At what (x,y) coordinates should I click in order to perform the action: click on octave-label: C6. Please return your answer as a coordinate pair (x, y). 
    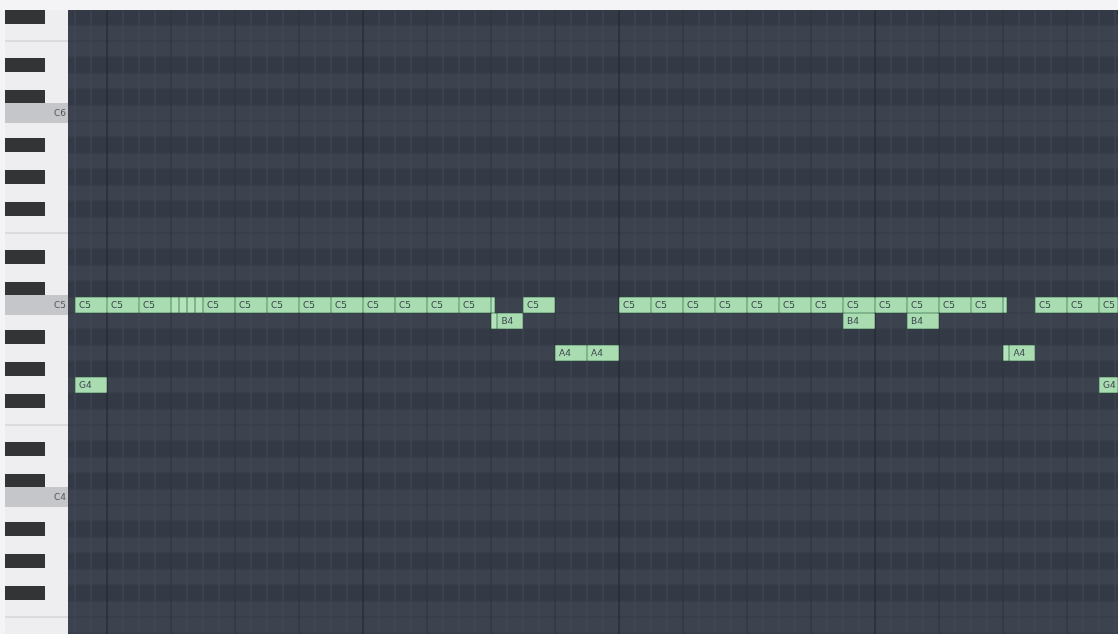
    Looking at the image, I should click on (60, 113).